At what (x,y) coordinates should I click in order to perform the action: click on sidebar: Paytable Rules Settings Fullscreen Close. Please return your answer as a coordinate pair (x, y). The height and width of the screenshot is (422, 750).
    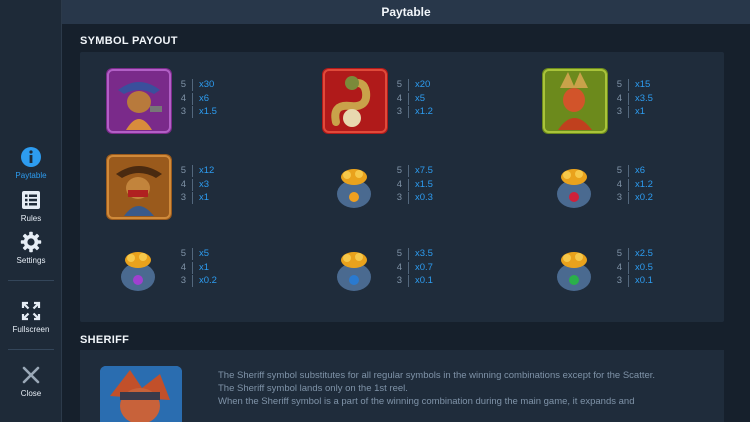
    Looking at the image, I should click on (31, 211).